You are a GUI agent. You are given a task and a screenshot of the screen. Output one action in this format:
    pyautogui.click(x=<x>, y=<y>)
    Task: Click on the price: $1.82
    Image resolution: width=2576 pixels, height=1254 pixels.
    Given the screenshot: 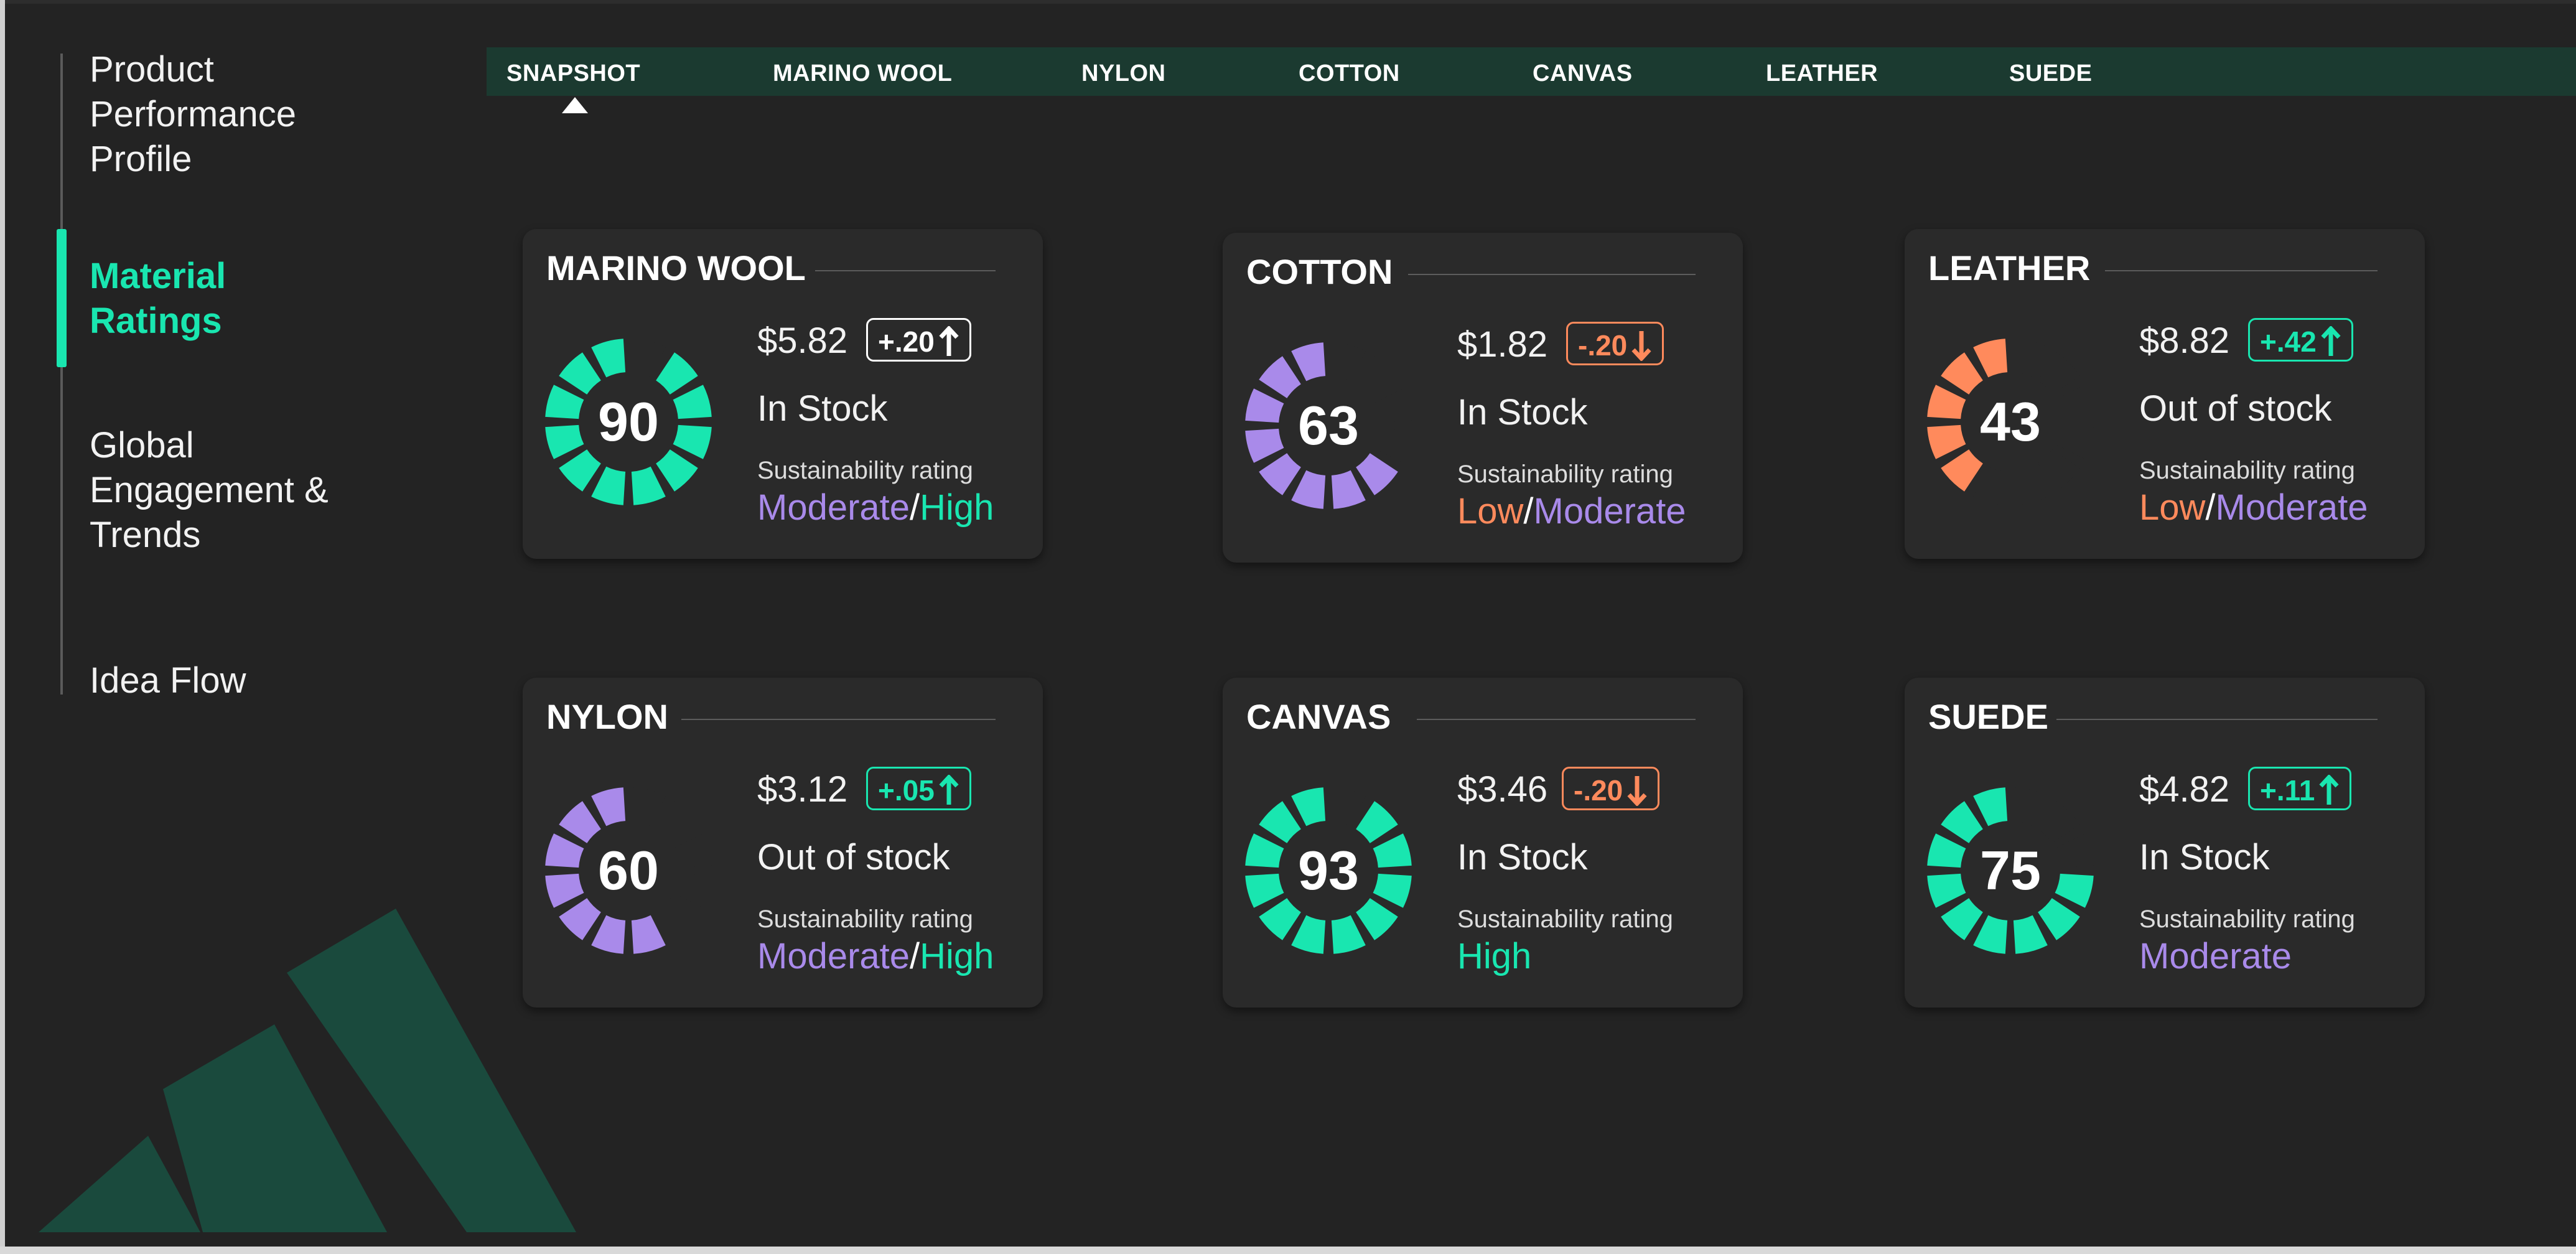 What is the action you would take?
    pyautogui.click(x=1503, y=344)
    